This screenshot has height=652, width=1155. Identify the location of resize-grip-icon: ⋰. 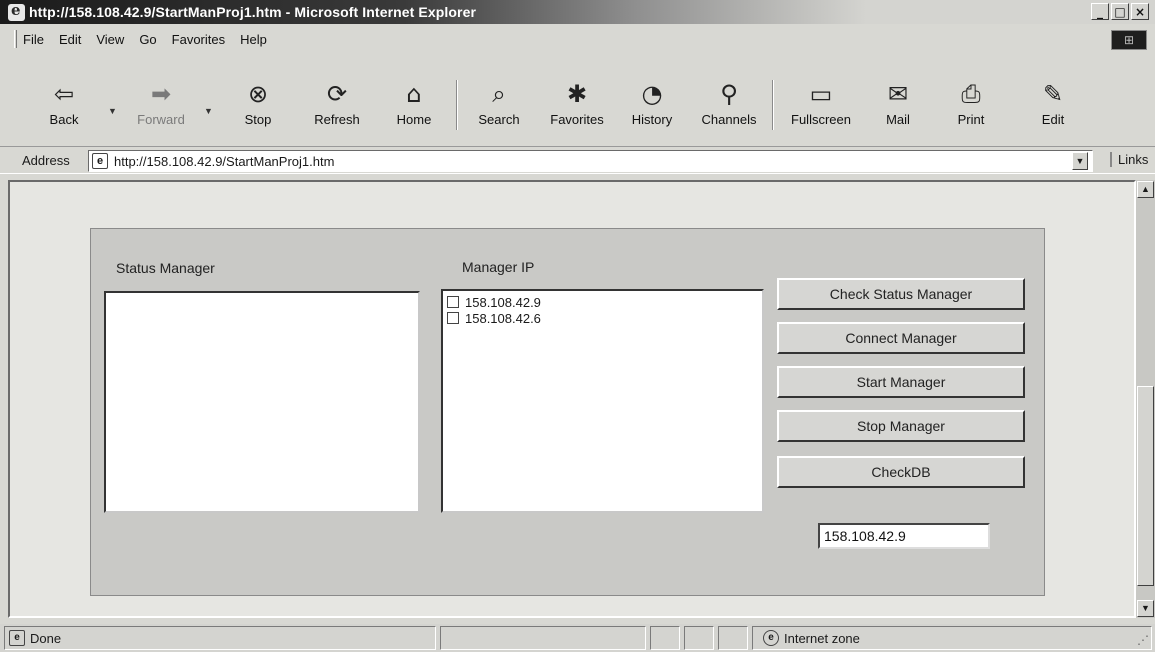
(1143, 640).